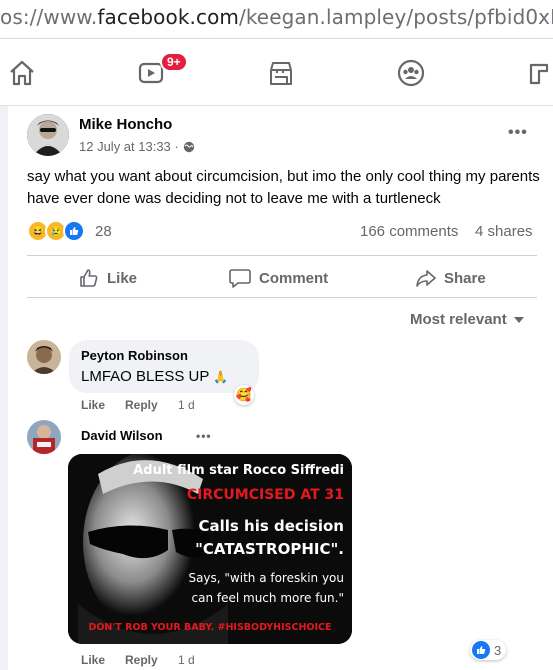 This screenshot has width=553, height=670. What do you see at coordinates (426, 278) in the screenshot?
I see `share-icon` at bounding box center [426, 278].